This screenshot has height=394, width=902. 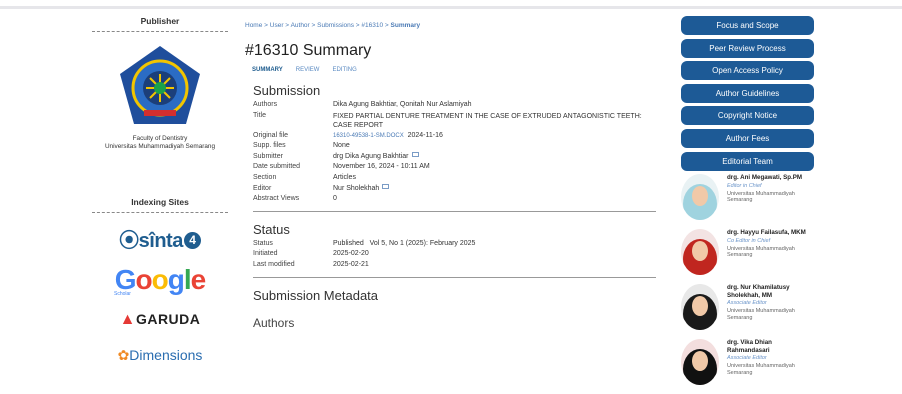 What do you see at coordinates (405, 25) in the screenshot?
I see `breadcrumb-current: Summary` at bounding box center [405, 25].